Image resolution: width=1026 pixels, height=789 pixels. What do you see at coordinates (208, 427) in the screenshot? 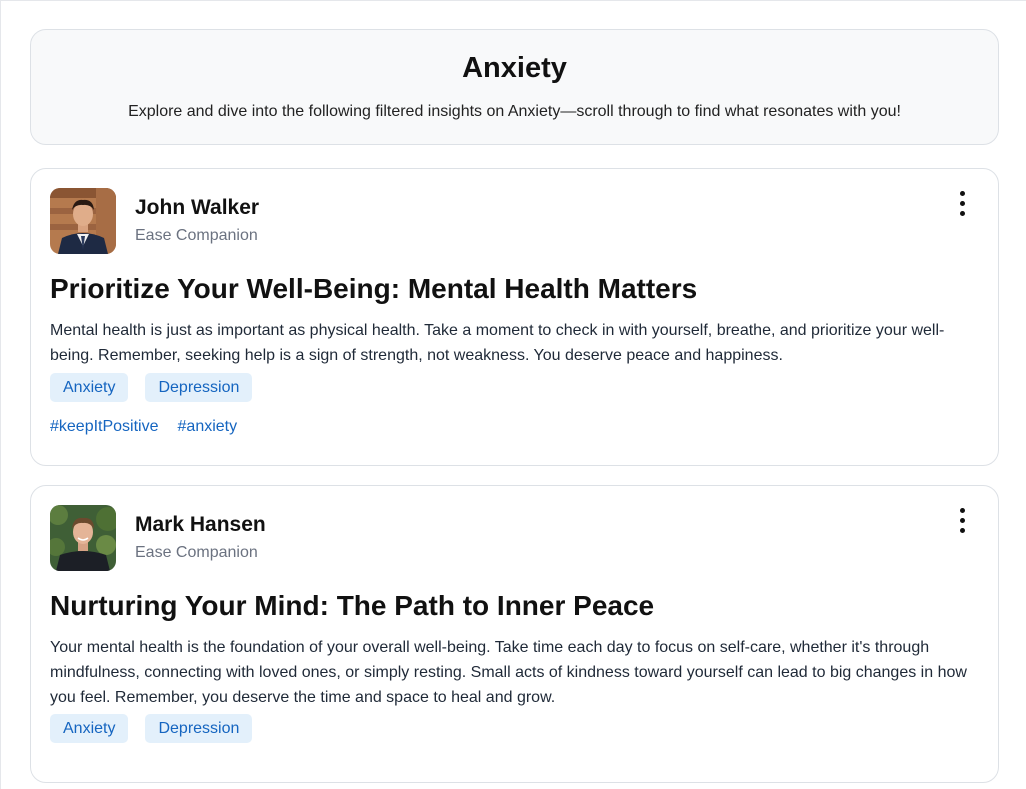
I see `hashtag-link: #anxiety` at bounding box center [208, 427].